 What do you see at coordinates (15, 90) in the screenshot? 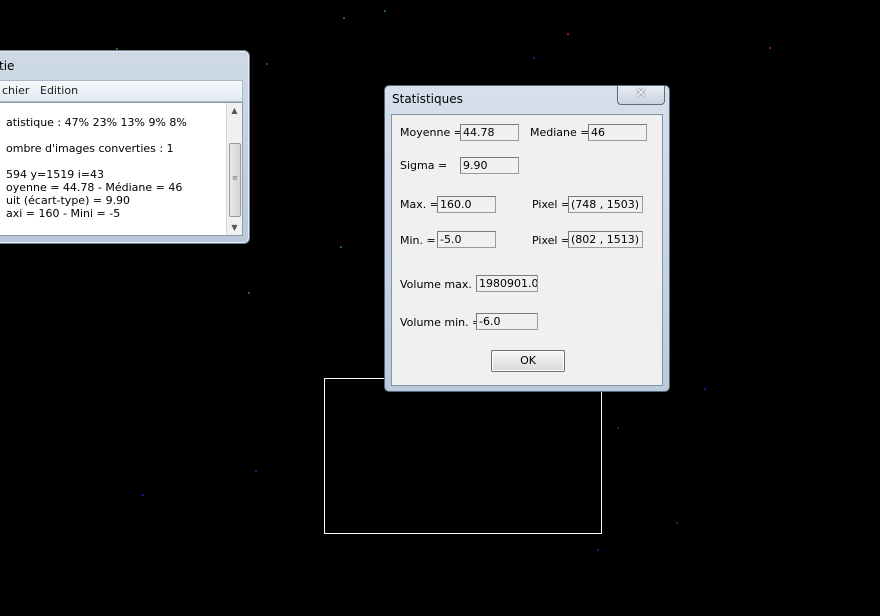
I see `menu-fichier: chier` at bounding box center [15, 90].